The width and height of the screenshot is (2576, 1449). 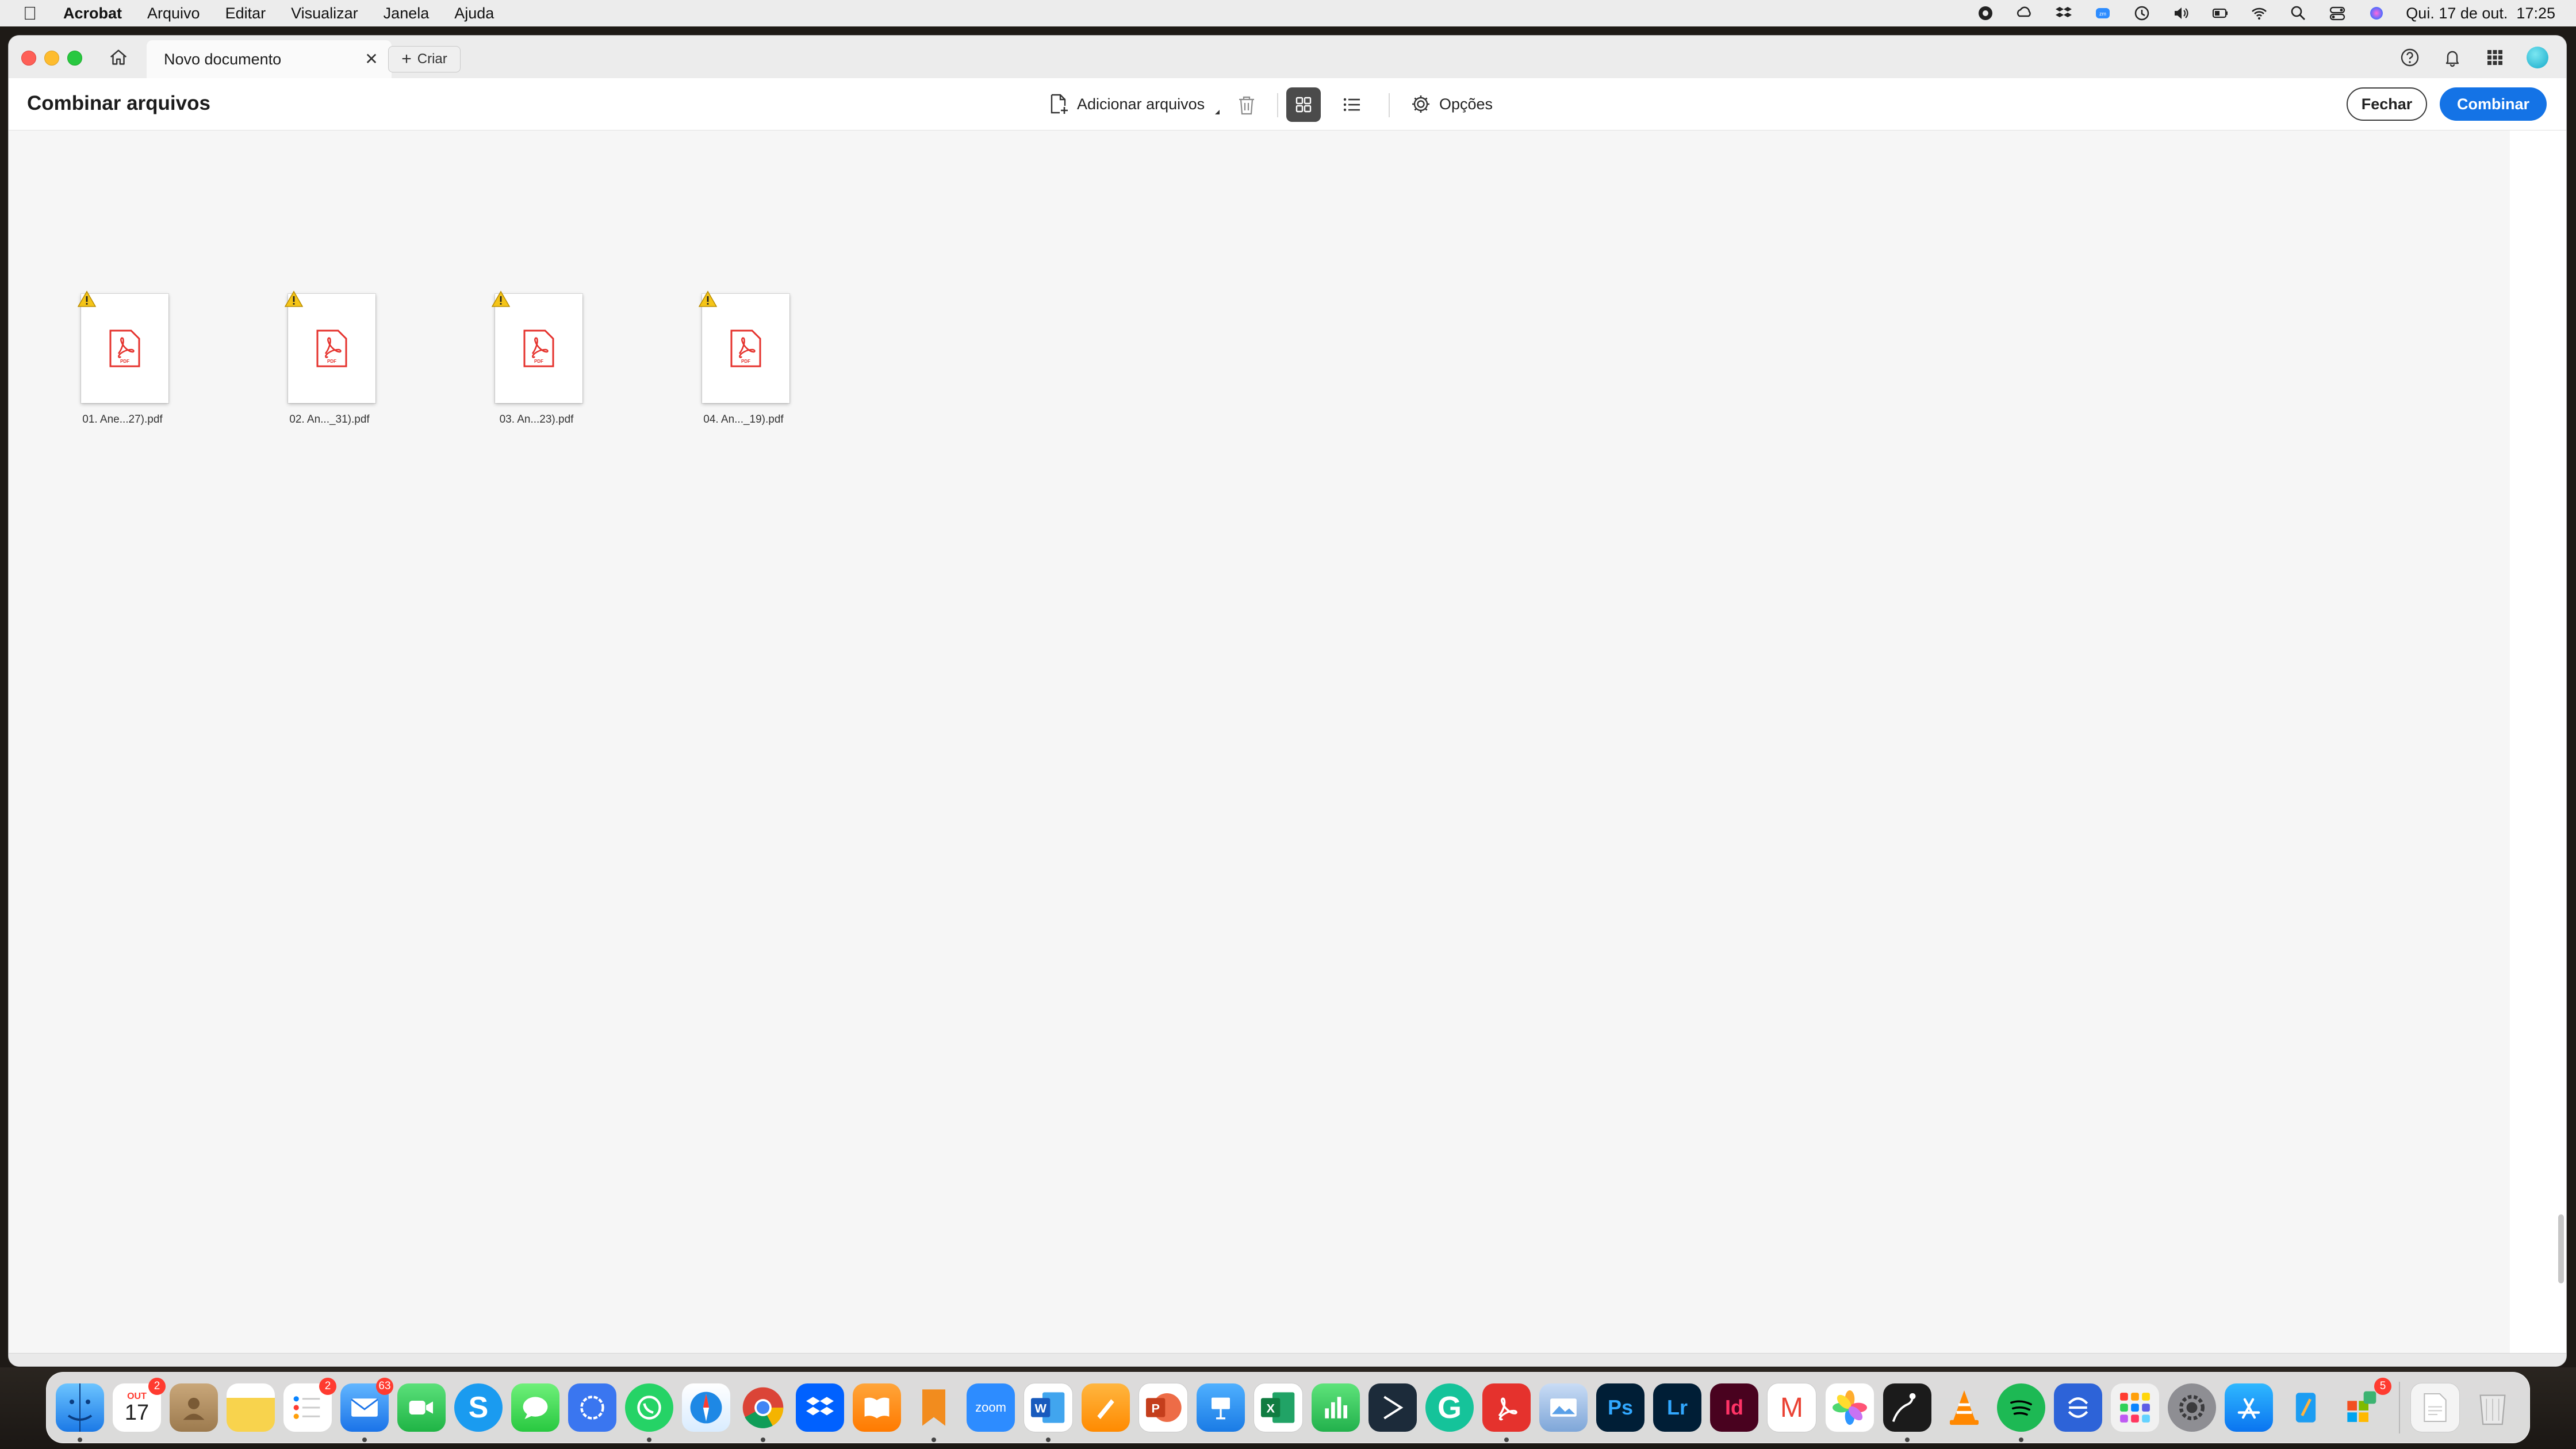 I want to click on help-icon, so click(x=2409, y=57).